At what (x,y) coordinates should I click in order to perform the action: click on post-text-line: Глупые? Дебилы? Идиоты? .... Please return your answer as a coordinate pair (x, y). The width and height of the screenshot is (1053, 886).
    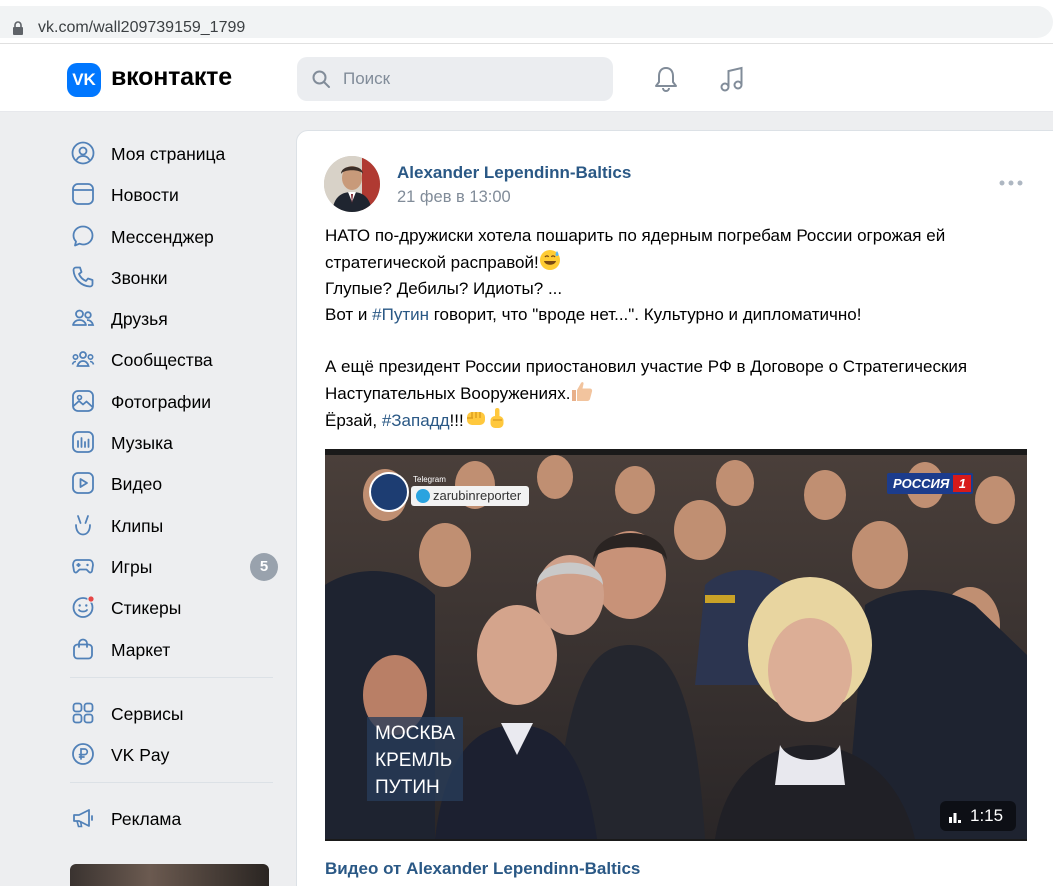
    Looking at the image, I should click on (444, 288).